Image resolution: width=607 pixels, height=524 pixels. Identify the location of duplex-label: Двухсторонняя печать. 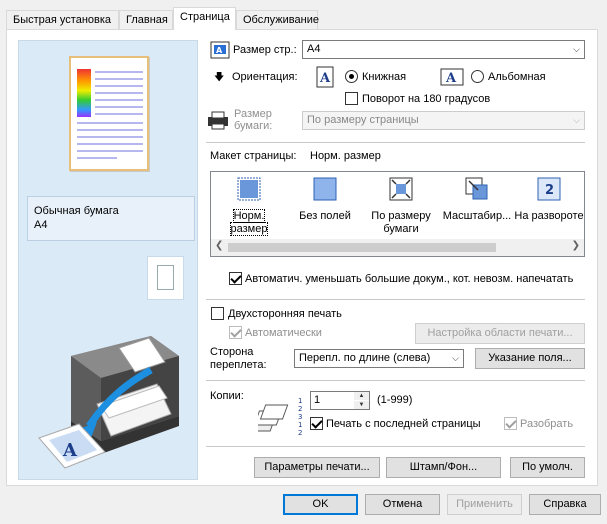
(285, 314).